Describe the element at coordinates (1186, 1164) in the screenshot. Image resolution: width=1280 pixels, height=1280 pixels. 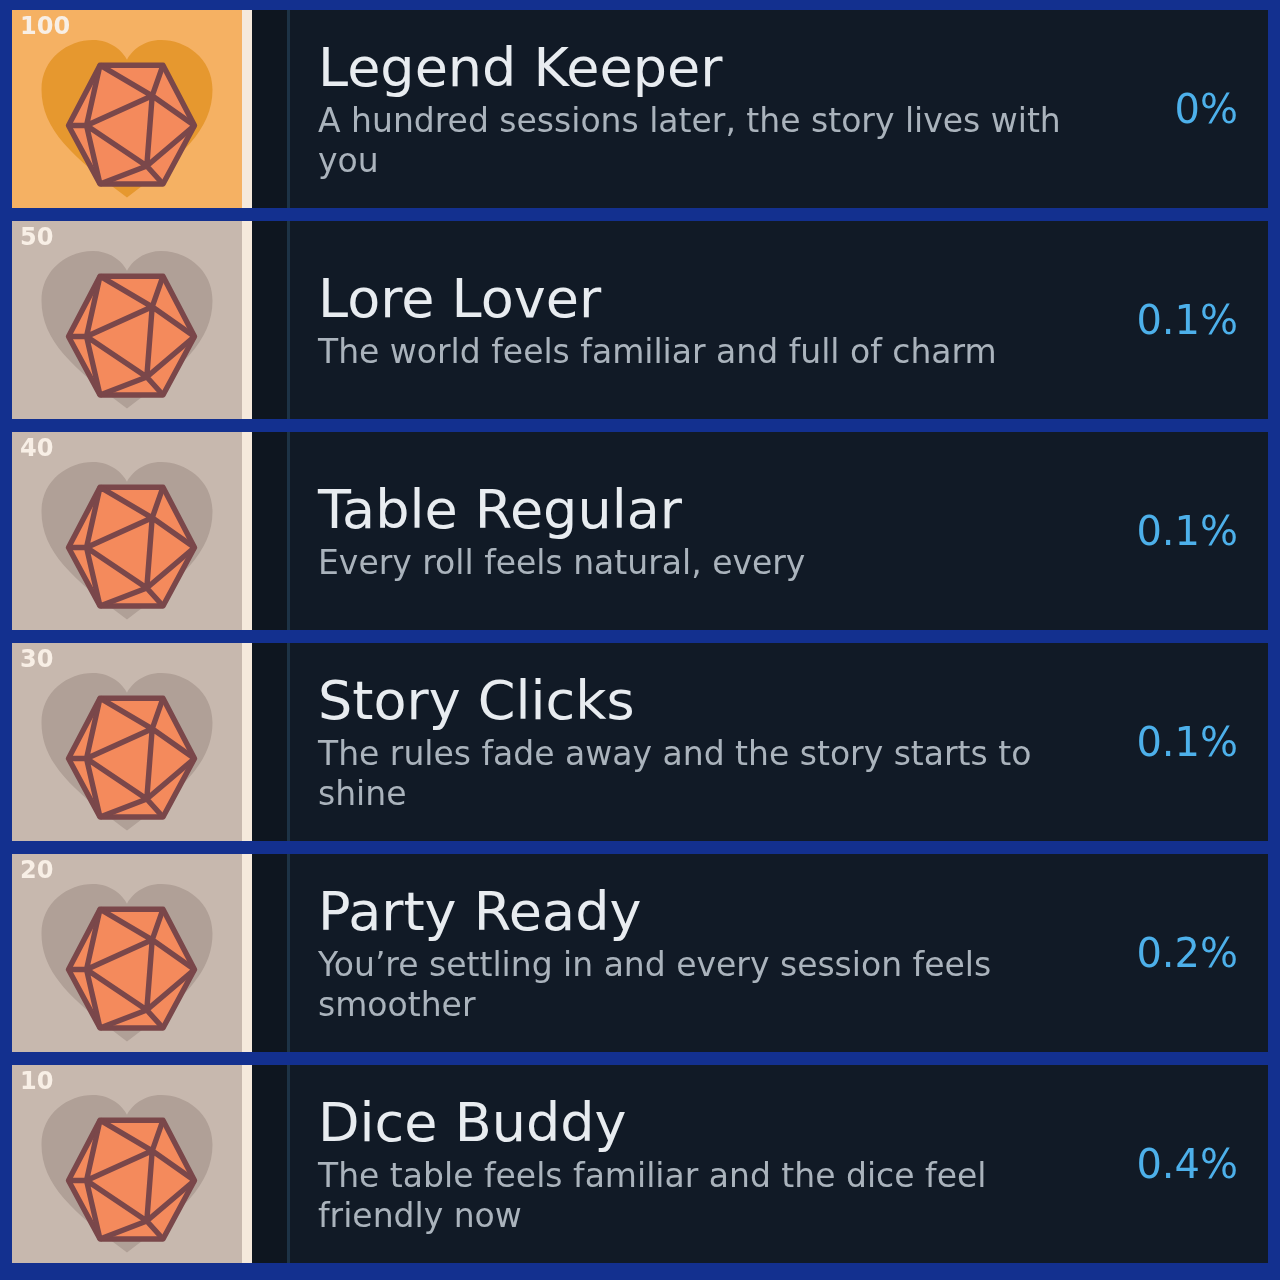
I see `unlock-percentage: 0.4%` at that location.